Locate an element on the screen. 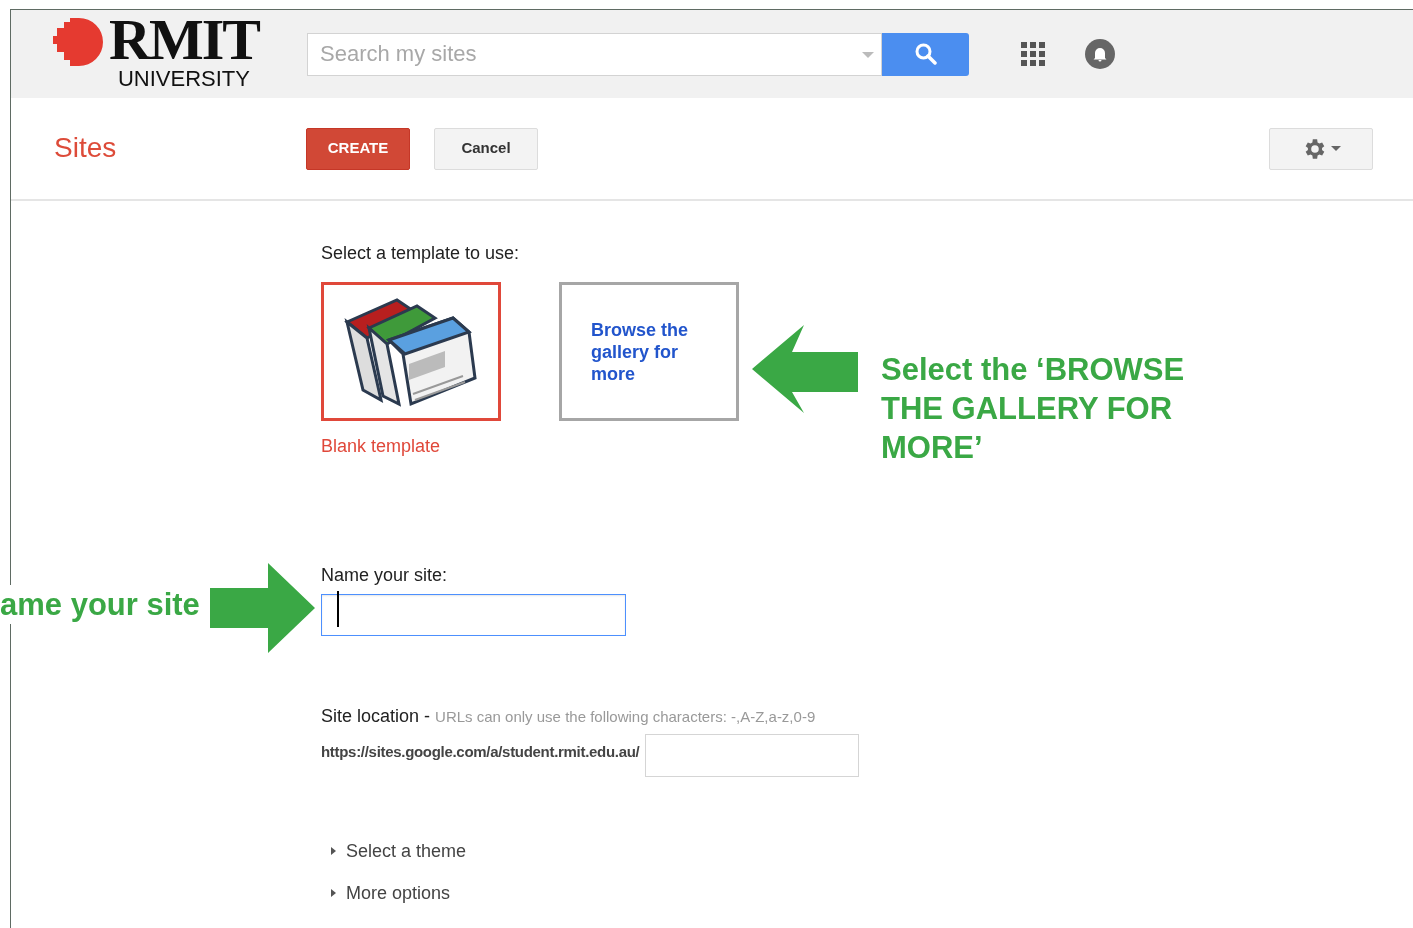 The height and width of the screenshot is (928, 1413). text-cursor is located at coordinates (338, 609).